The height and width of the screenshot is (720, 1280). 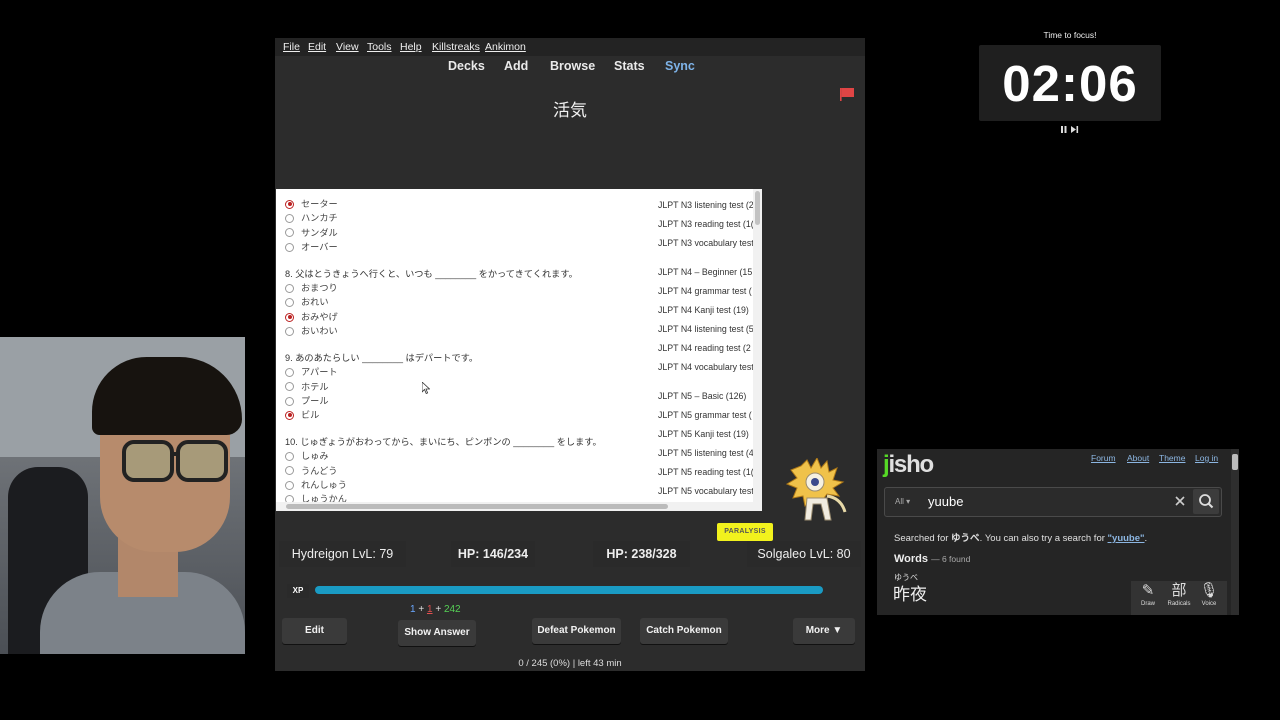 I want to click on toolbar-browse: Browse, so click(x=572, y=66).